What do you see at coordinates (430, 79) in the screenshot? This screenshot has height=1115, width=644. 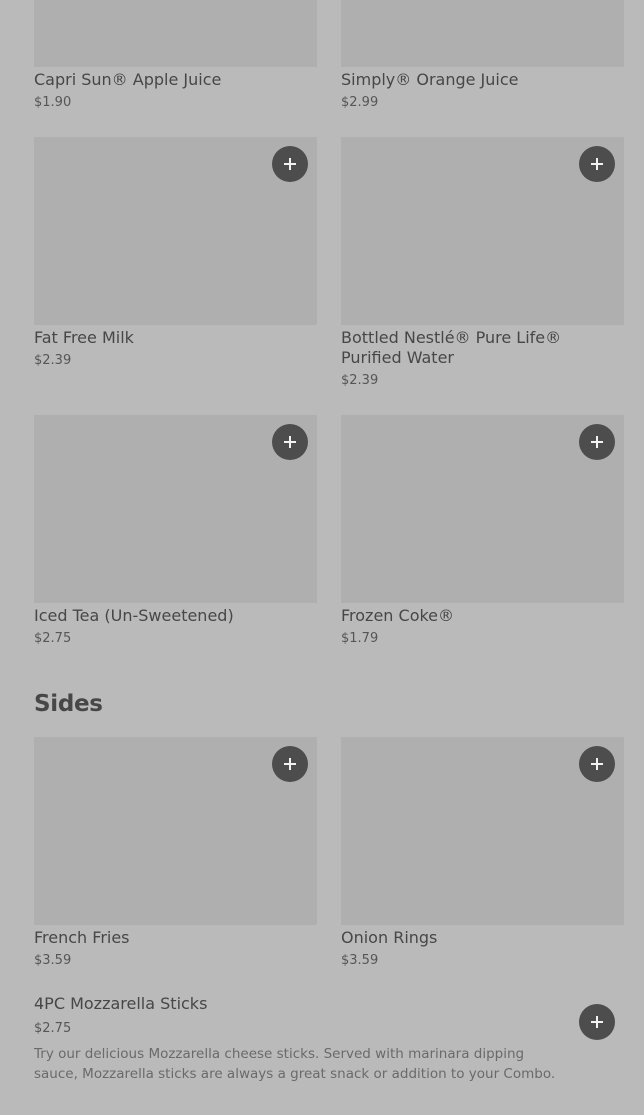 I see `item-name: Simply® Orange Juice` at bounding box center [430, 79].